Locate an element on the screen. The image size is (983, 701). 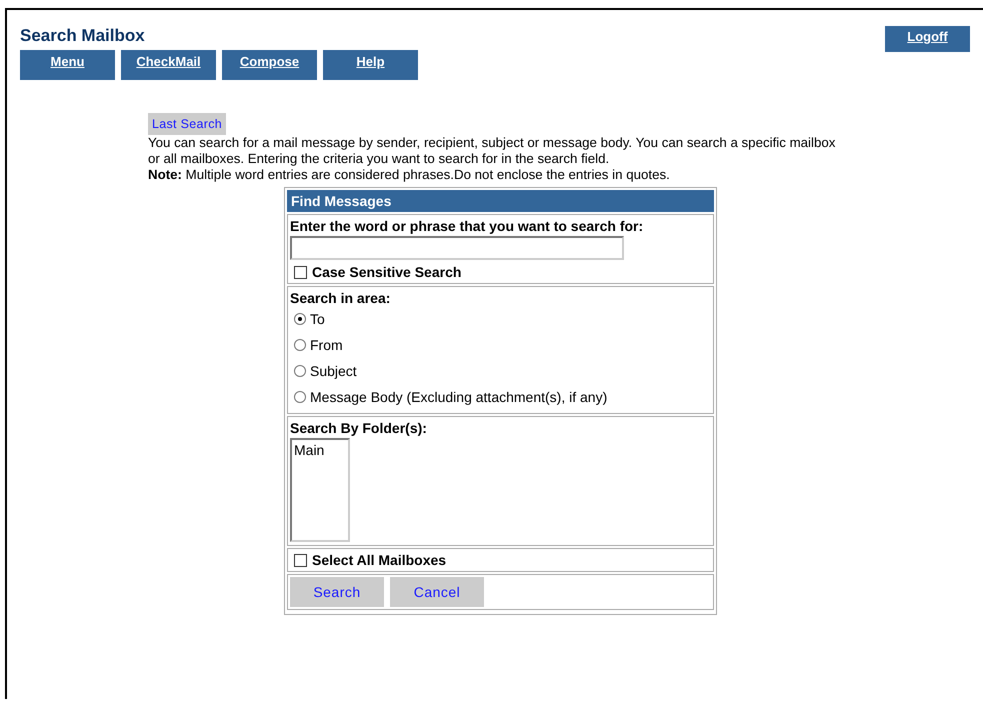
folder-item: Main is located at coordinates (320, 450).